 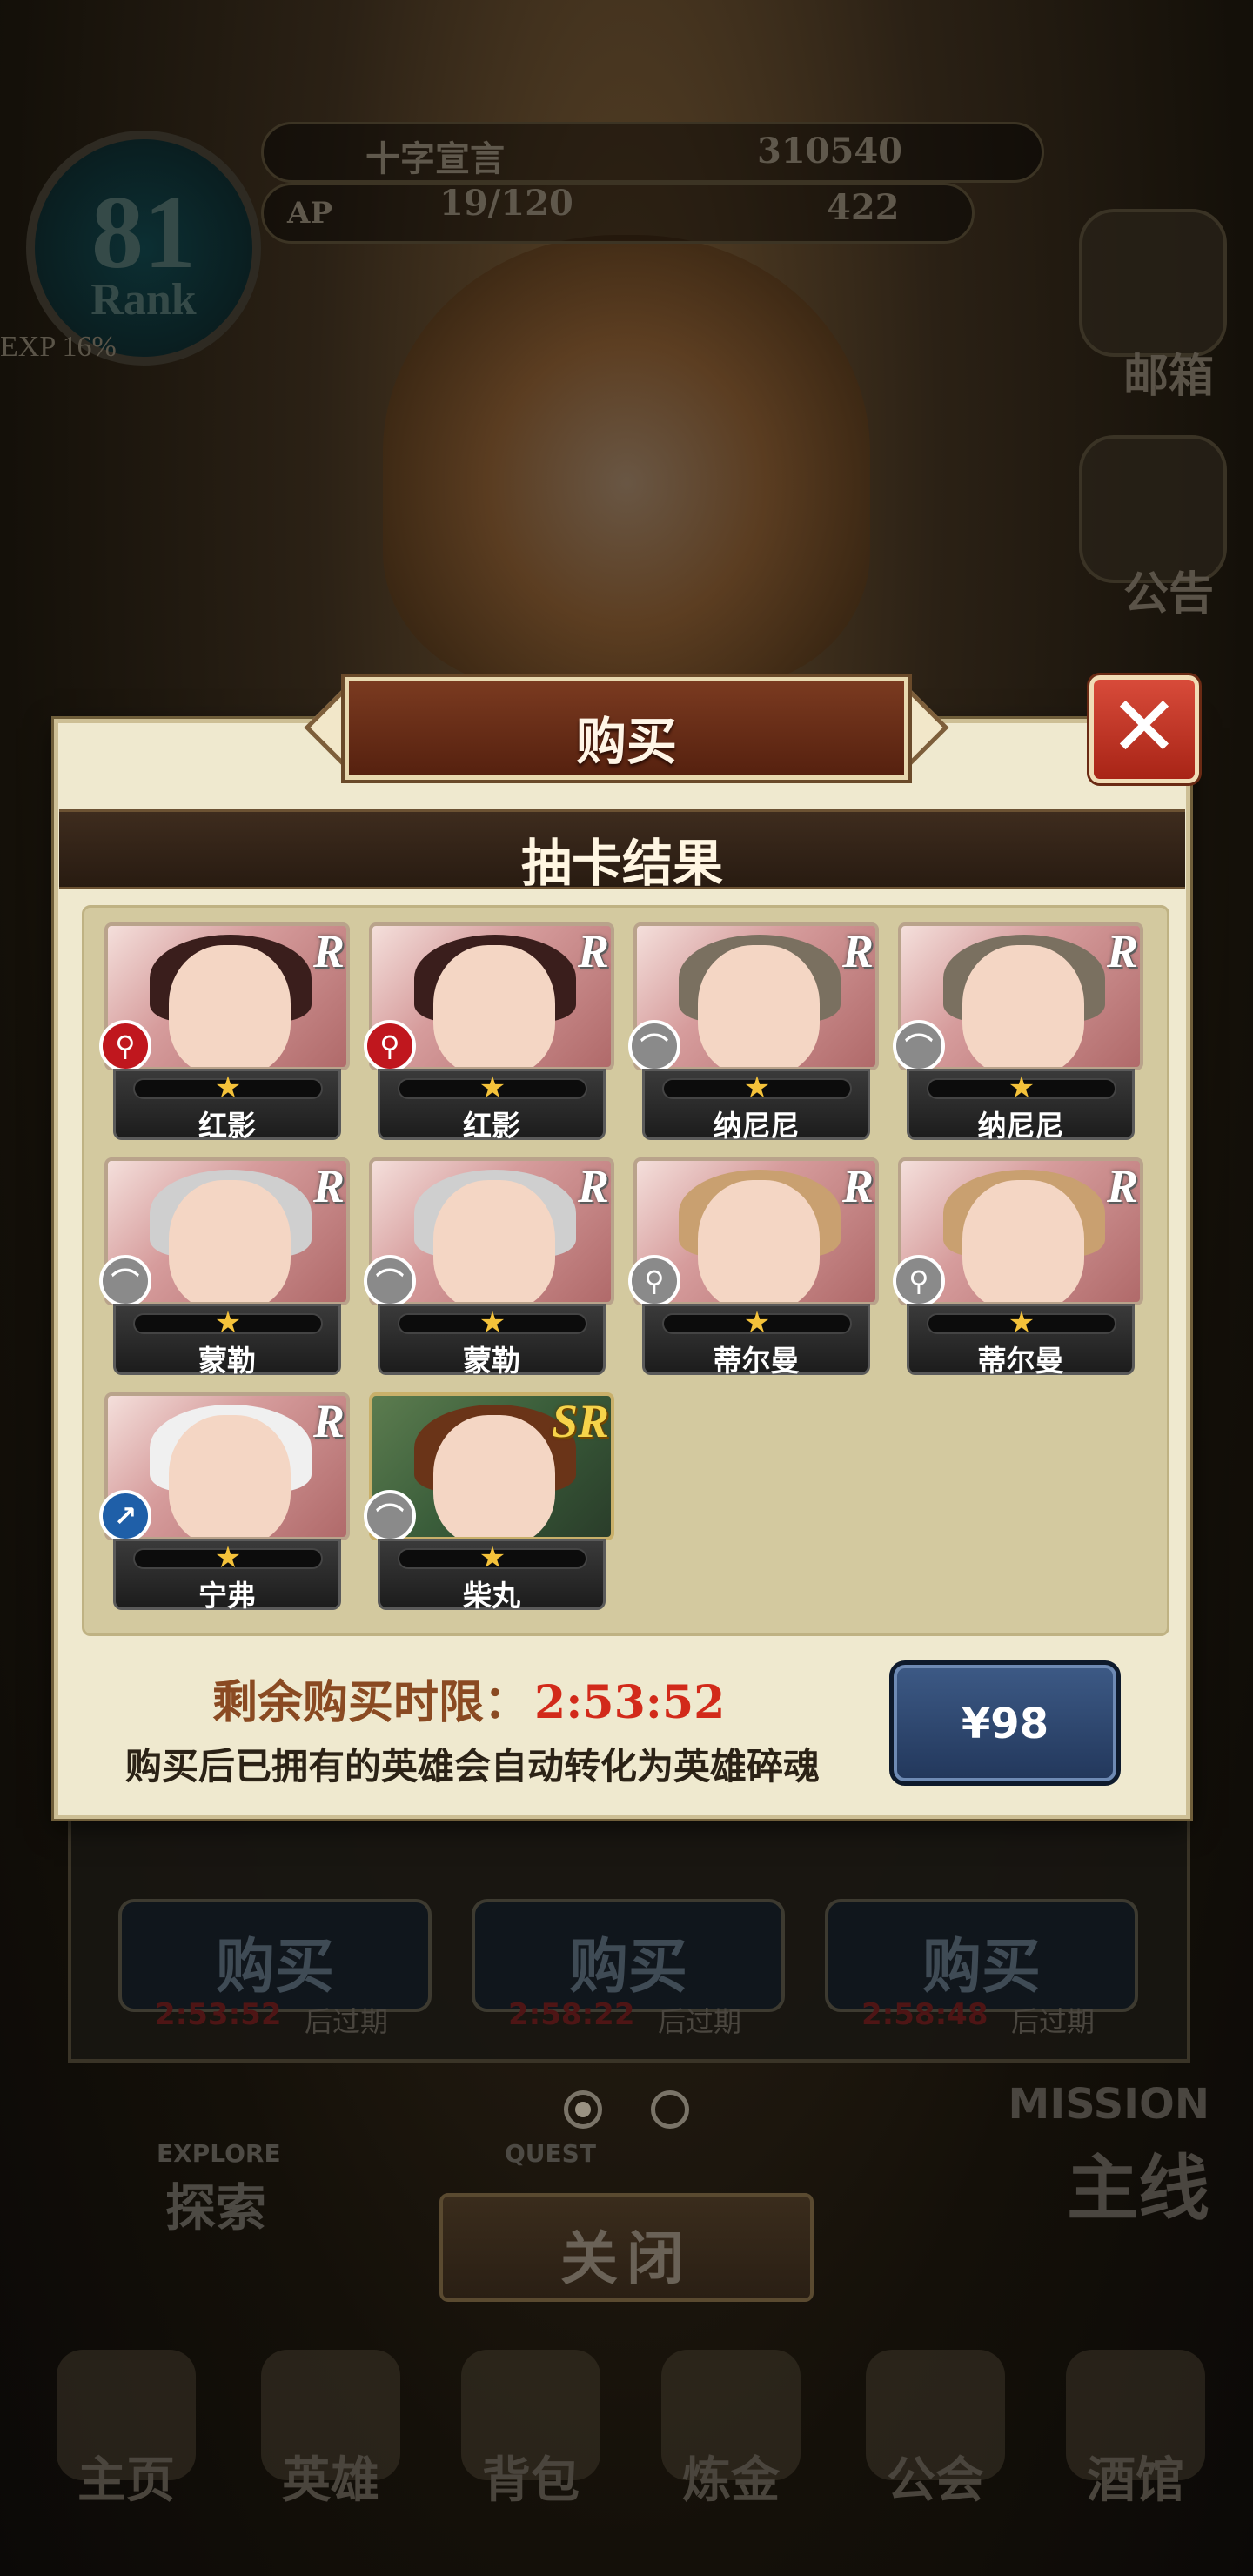 I want to click on mailbox-icon, so click(x=1153, y=283).